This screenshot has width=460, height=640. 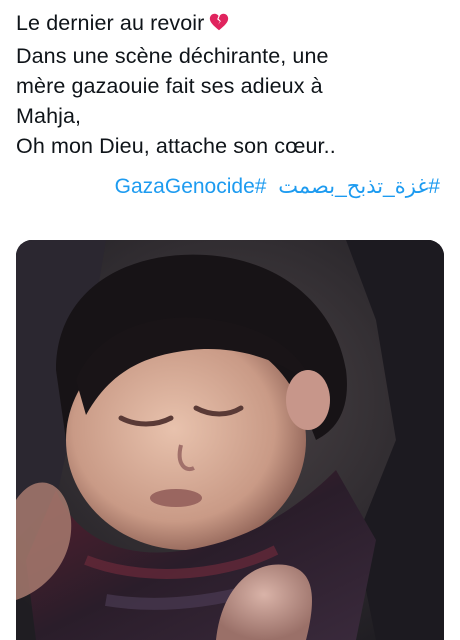 What do you see at coordinates (110, 23) in the screenshot?
I see `tweet-line-1-text: Le dernier au revoir` at bounding box center [110, 23].